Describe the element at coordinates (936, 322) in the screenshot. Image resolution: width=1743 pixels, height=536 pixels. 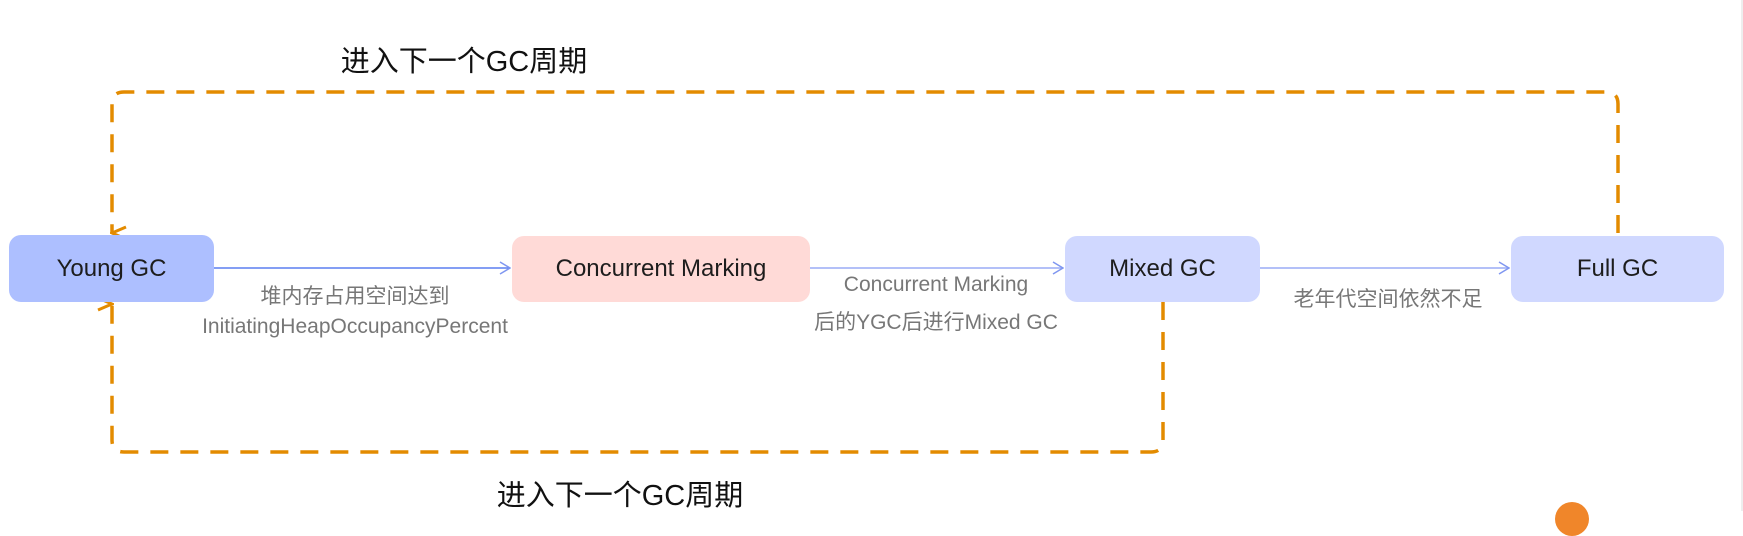
I see `edge-label-concurrent-to-mixed-line2: 后的YGC后进行Mixed GC` at that location.